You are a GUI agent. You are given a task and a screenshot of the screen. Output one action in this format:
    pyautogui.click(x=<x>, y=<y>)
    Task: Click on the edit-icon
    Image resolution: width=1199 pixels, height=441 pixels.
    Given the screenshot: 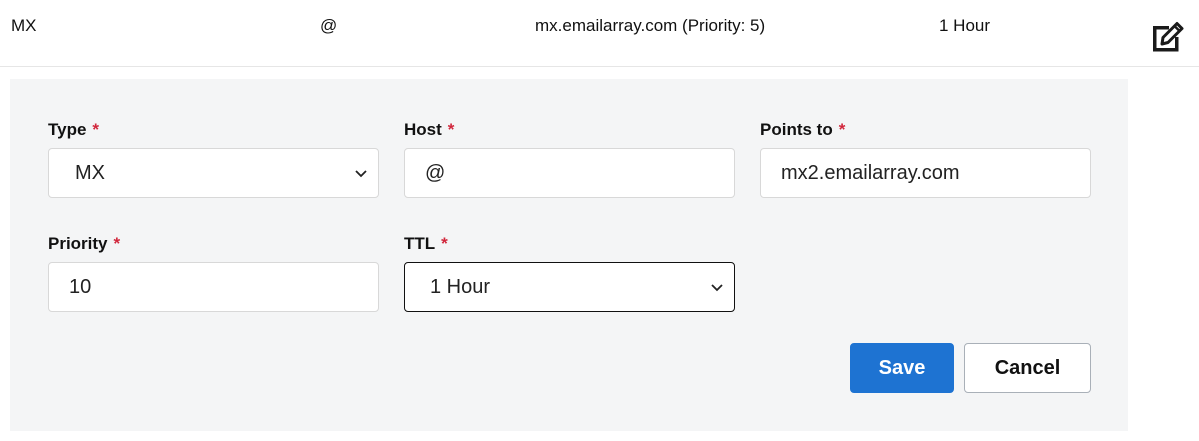 What is the action you would take?
    pyautogui.click(x=1168, y=37)
    